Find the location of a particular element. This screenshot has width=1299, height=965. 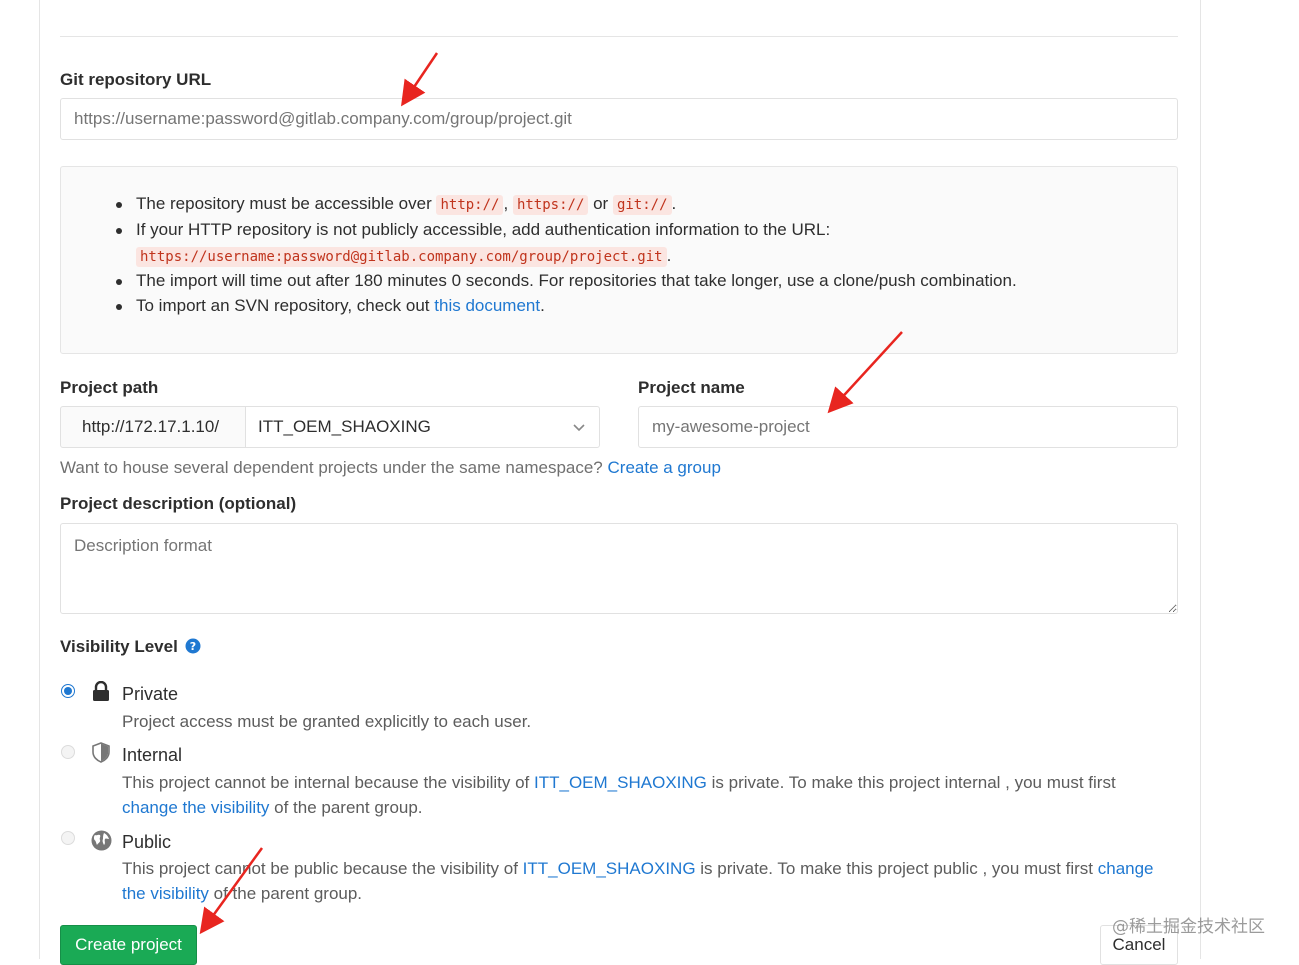

annotation-arrow-name is located at coordinates (865, 372).